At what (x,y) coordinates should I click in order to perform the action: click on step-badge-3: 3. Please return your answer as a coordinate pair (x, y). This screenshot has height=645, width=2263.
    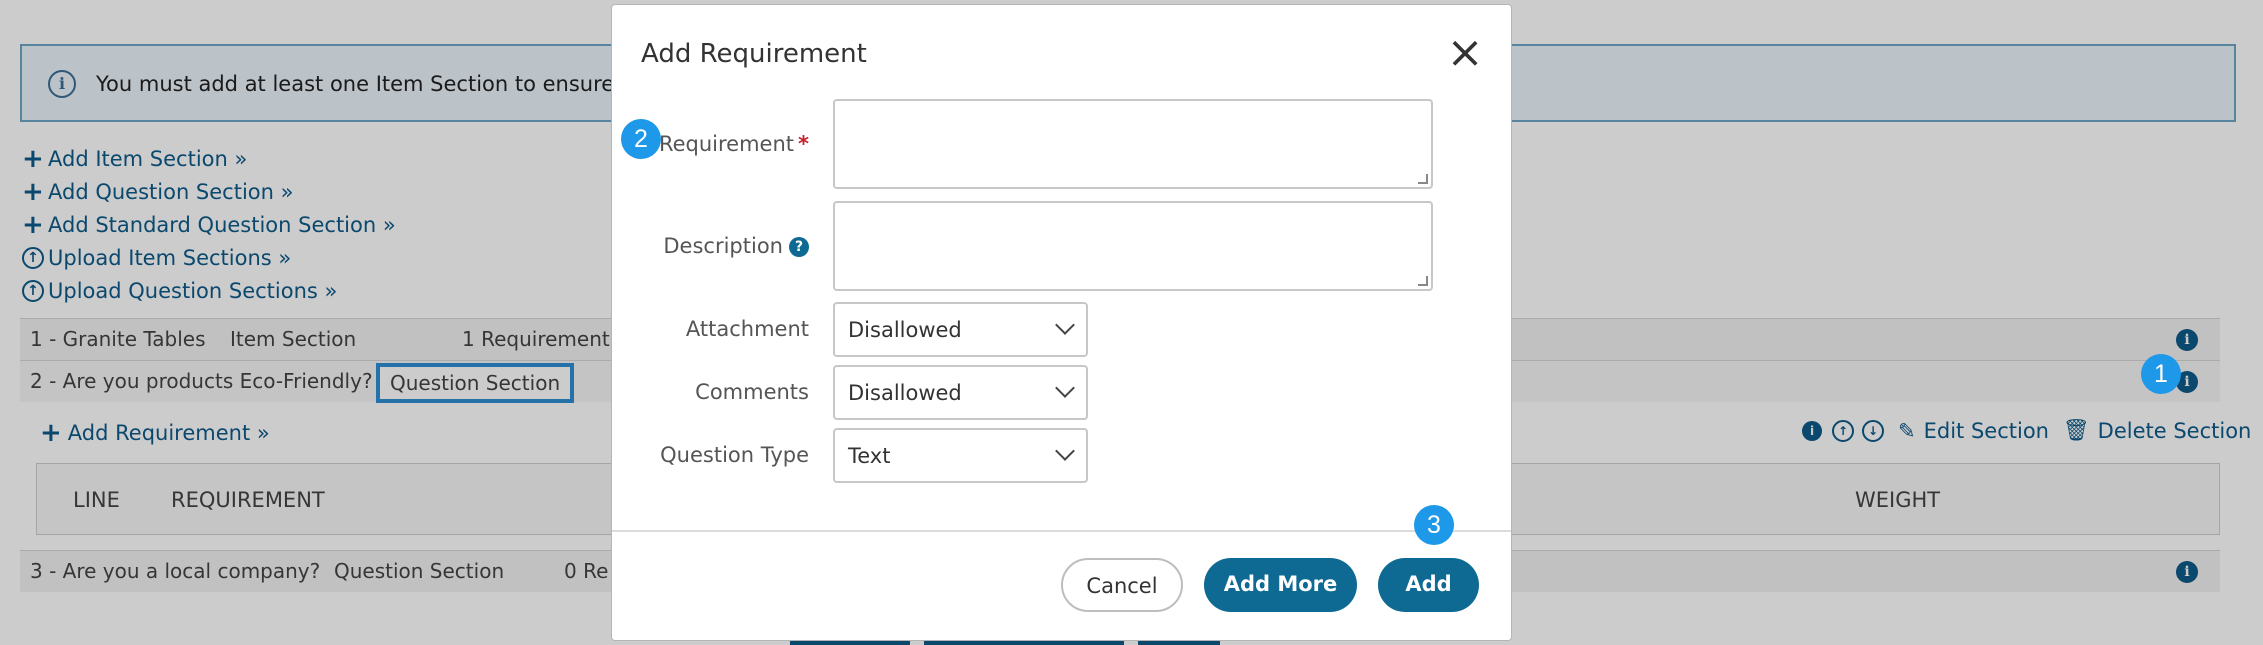
    Looking at the image, I should click on (1434, 525).